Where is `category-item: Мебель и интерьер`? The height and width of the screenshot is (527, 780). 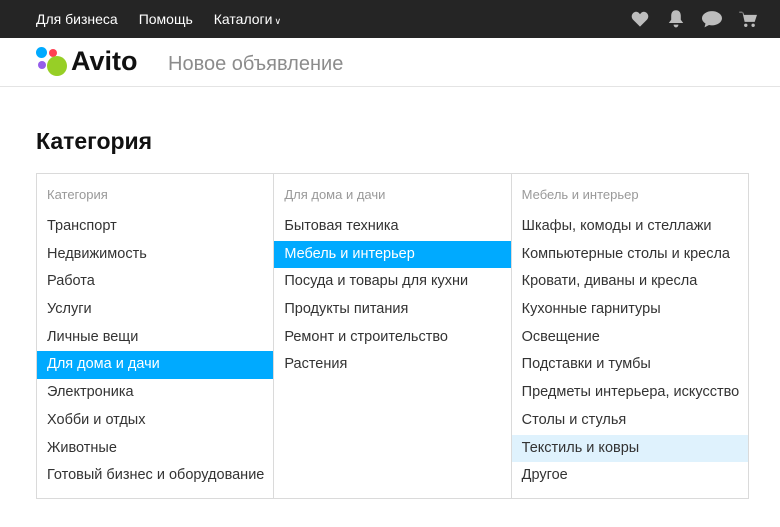 category-item: Мебель и интерьер is located at coordinates (392, 254).